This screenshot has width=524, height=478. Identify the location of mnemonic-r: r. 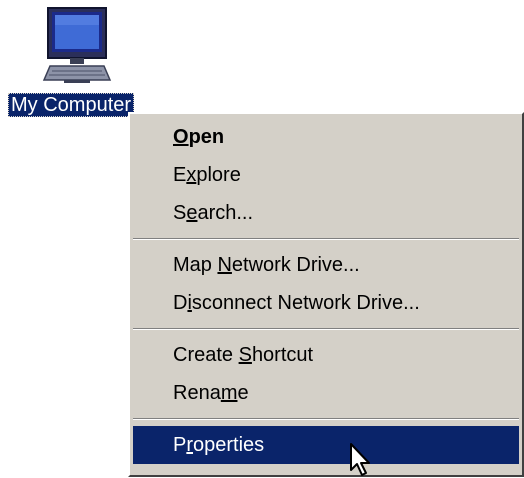
(190, 445).